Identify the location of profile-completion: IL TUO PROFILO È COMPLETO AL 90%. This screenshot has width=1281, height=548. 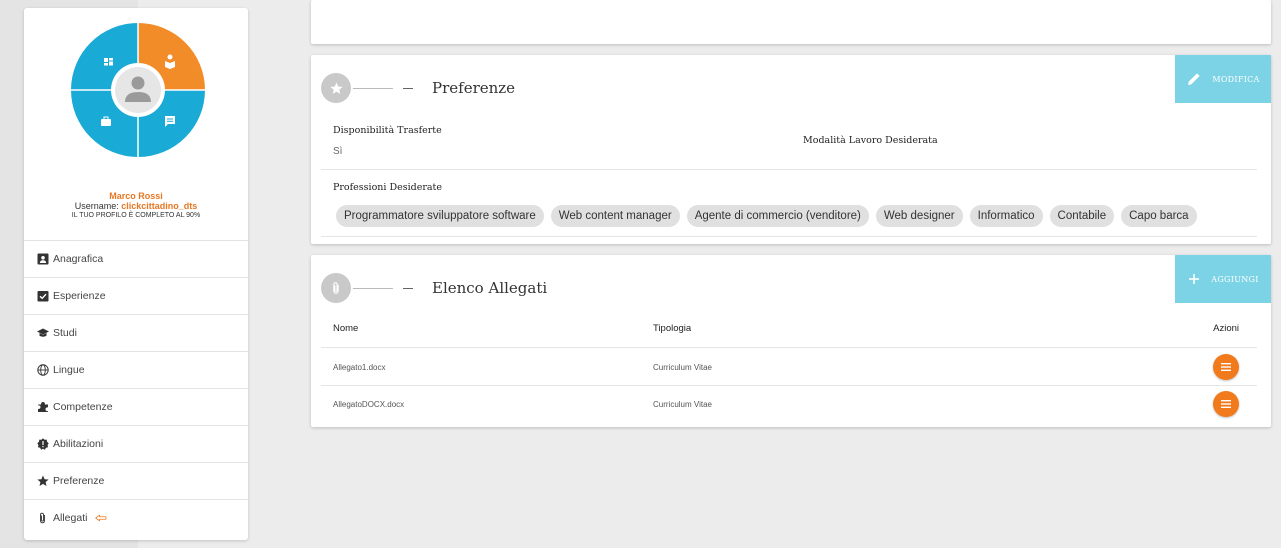
(136, 215).